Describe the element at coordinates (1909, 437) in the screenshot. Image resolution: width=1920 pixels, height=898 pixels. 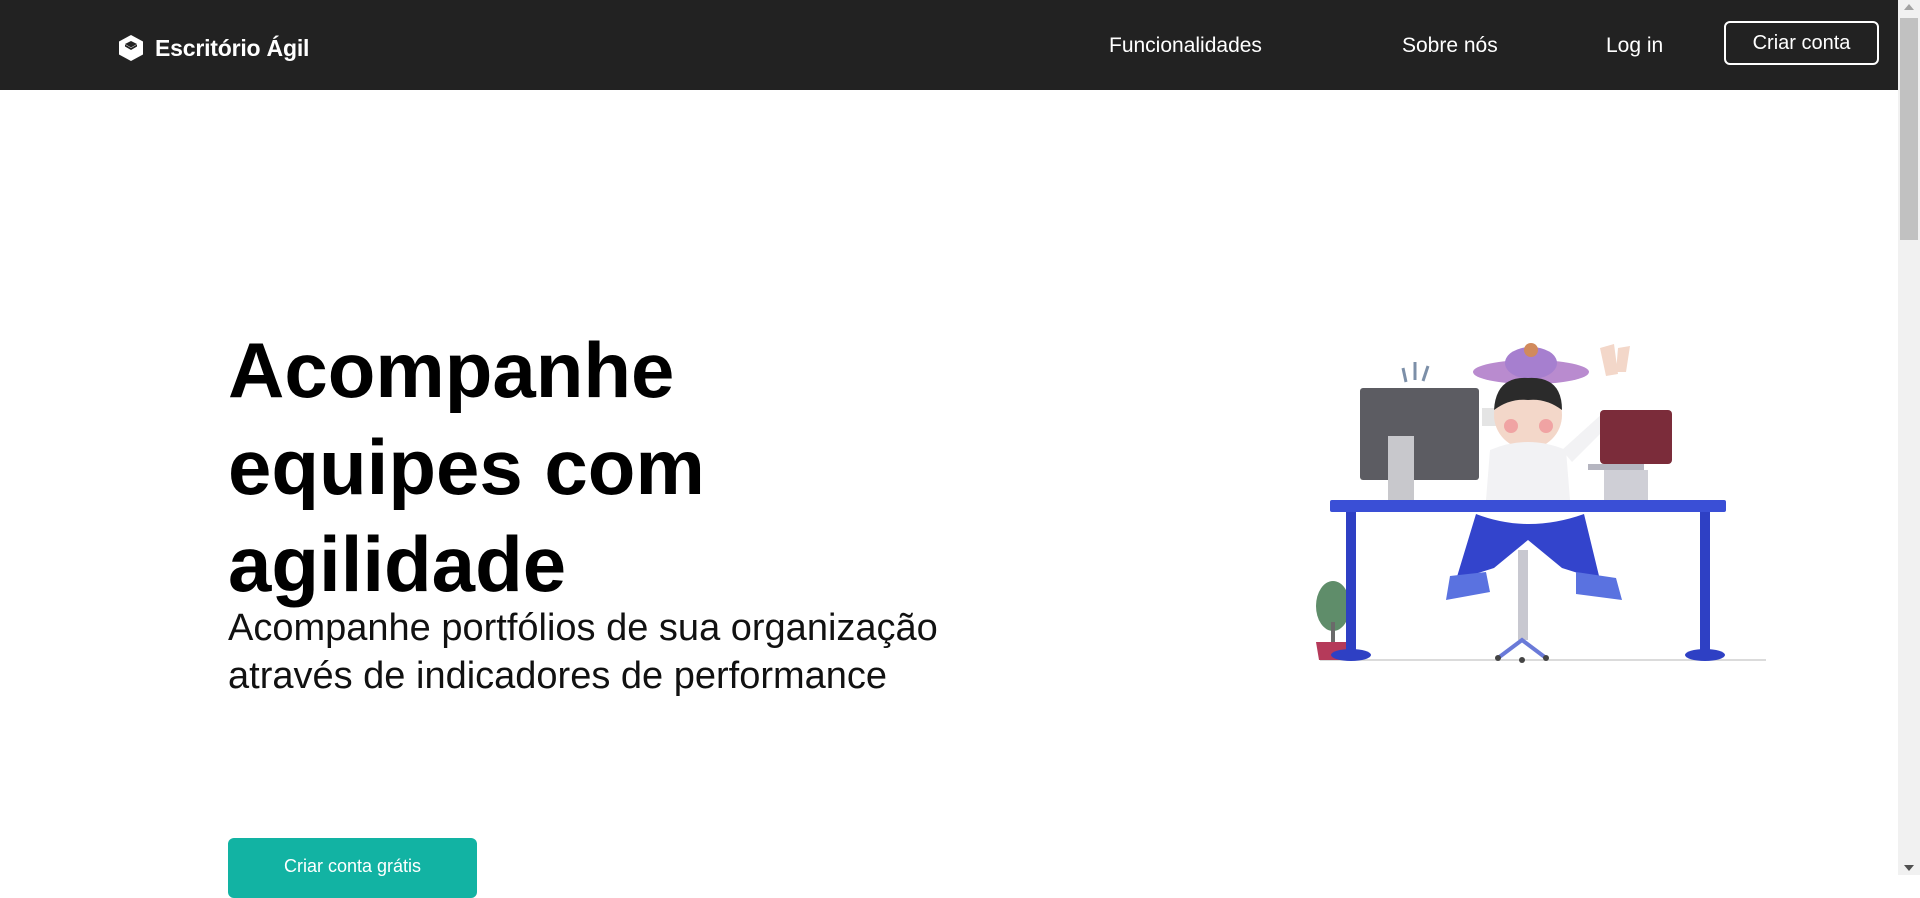
I see `vertical-scrollbar` at that location.